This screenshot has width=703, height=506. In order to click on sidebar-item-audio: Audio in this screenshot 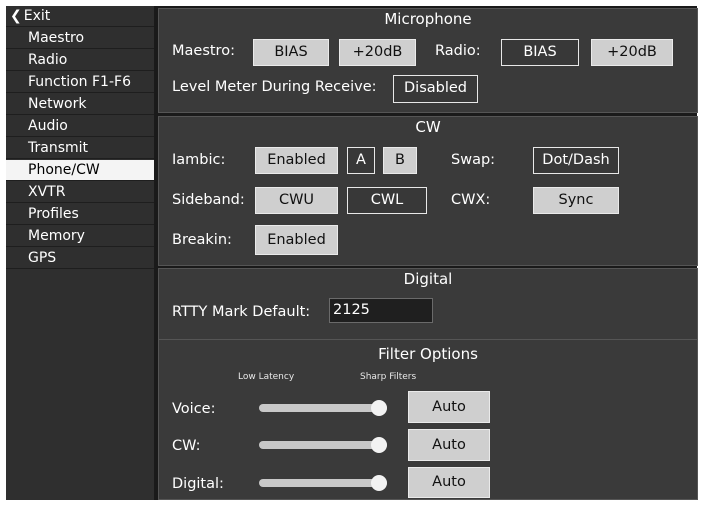, I will do `click(80, 126)`.